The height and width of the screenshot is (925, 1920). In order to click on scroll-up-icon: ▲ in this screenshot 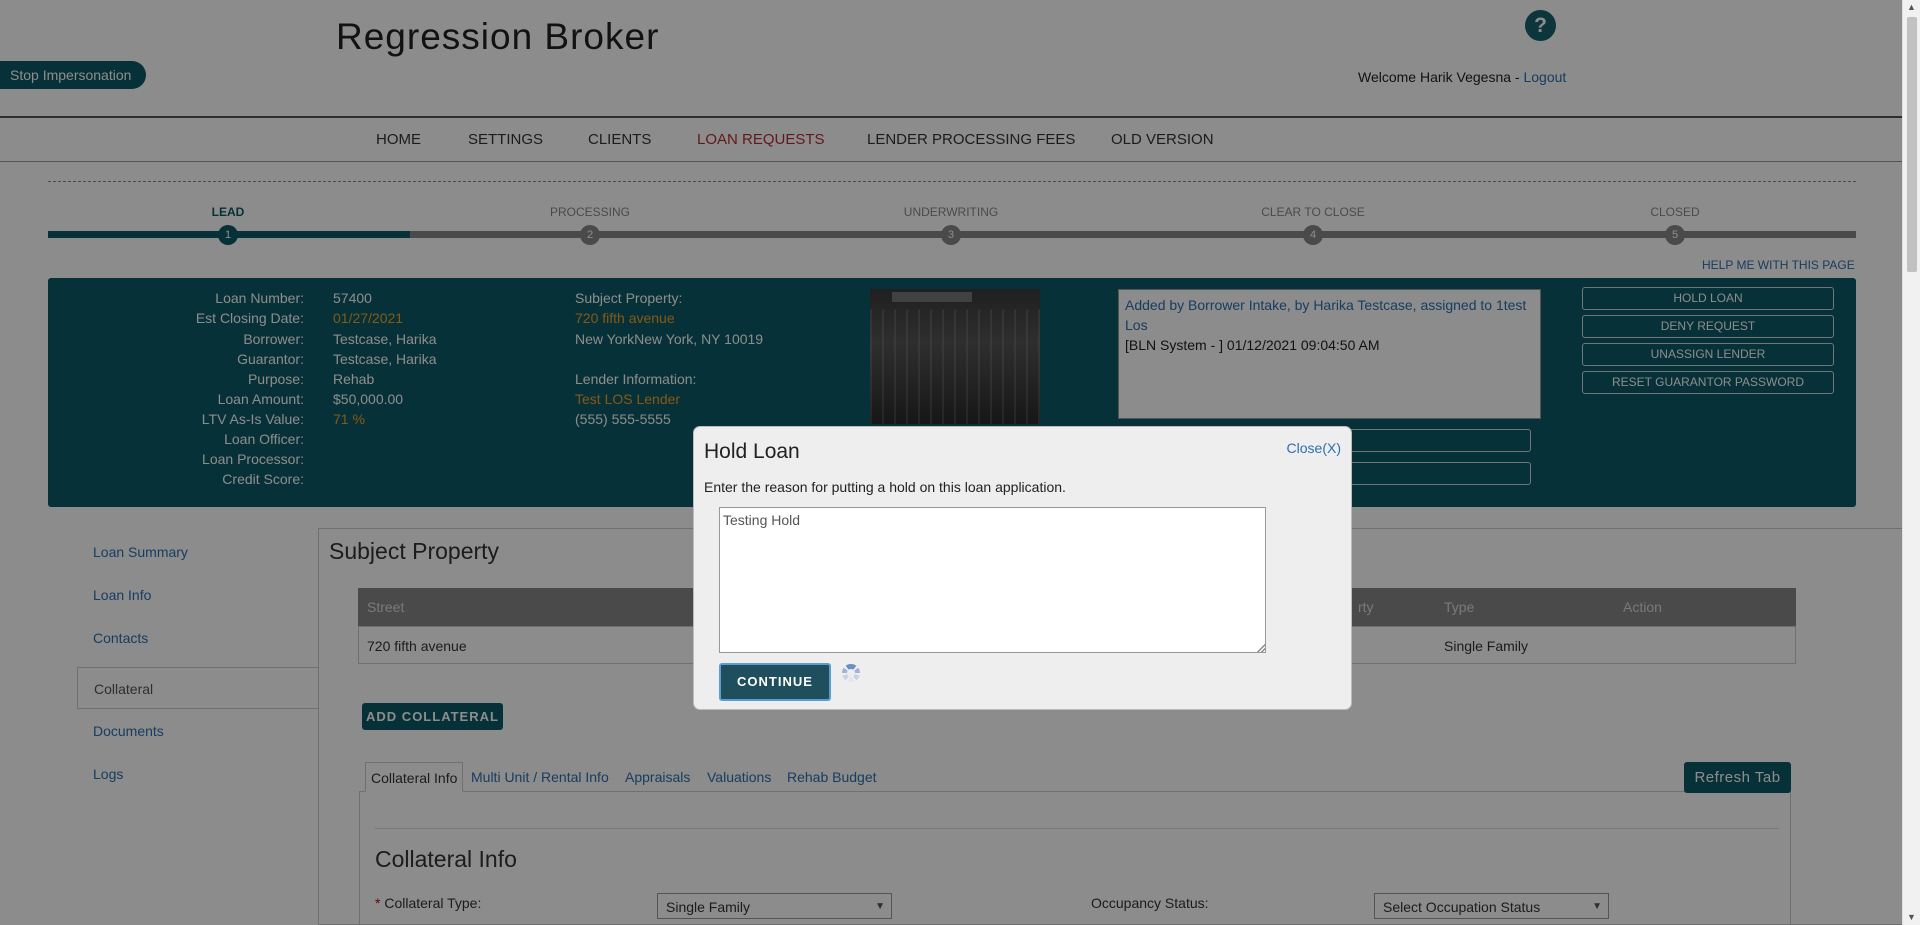, I will do `click(1911, 7)`.